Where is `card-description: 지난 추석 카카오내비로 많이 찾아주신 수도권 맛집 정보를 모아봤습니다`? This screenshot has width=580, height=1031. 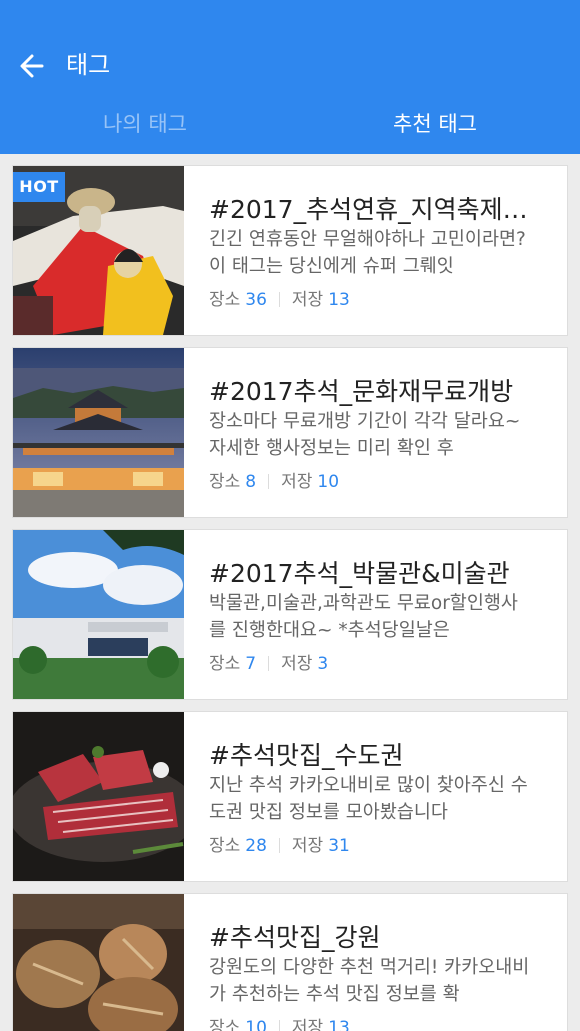
card-description: 지난 추석 카카오내비로 많이 찾아주신 수도권 맛집 정보를 모아봤습니다 is located at coordinates (368, 799).